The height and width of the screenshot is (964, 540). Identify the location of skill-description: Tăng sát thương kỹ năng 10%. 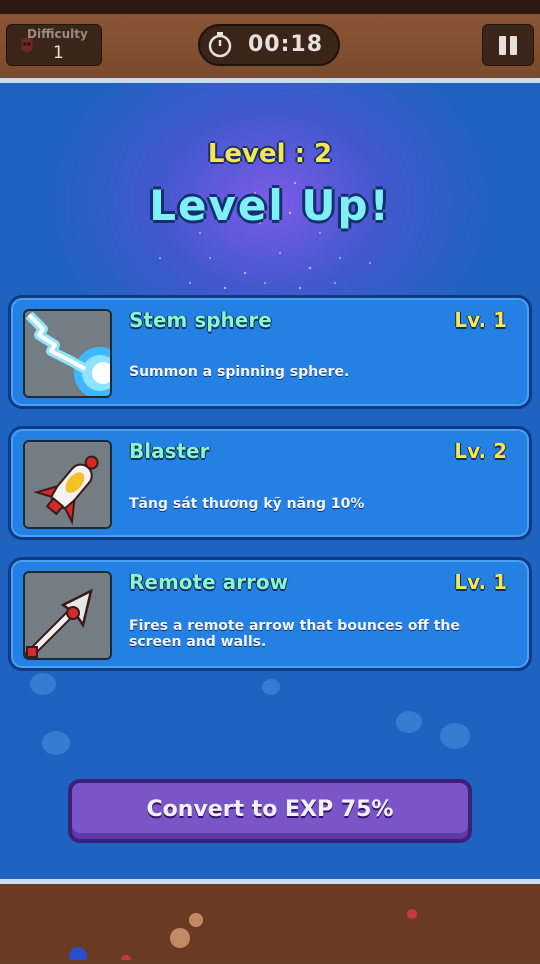
(247, 504).